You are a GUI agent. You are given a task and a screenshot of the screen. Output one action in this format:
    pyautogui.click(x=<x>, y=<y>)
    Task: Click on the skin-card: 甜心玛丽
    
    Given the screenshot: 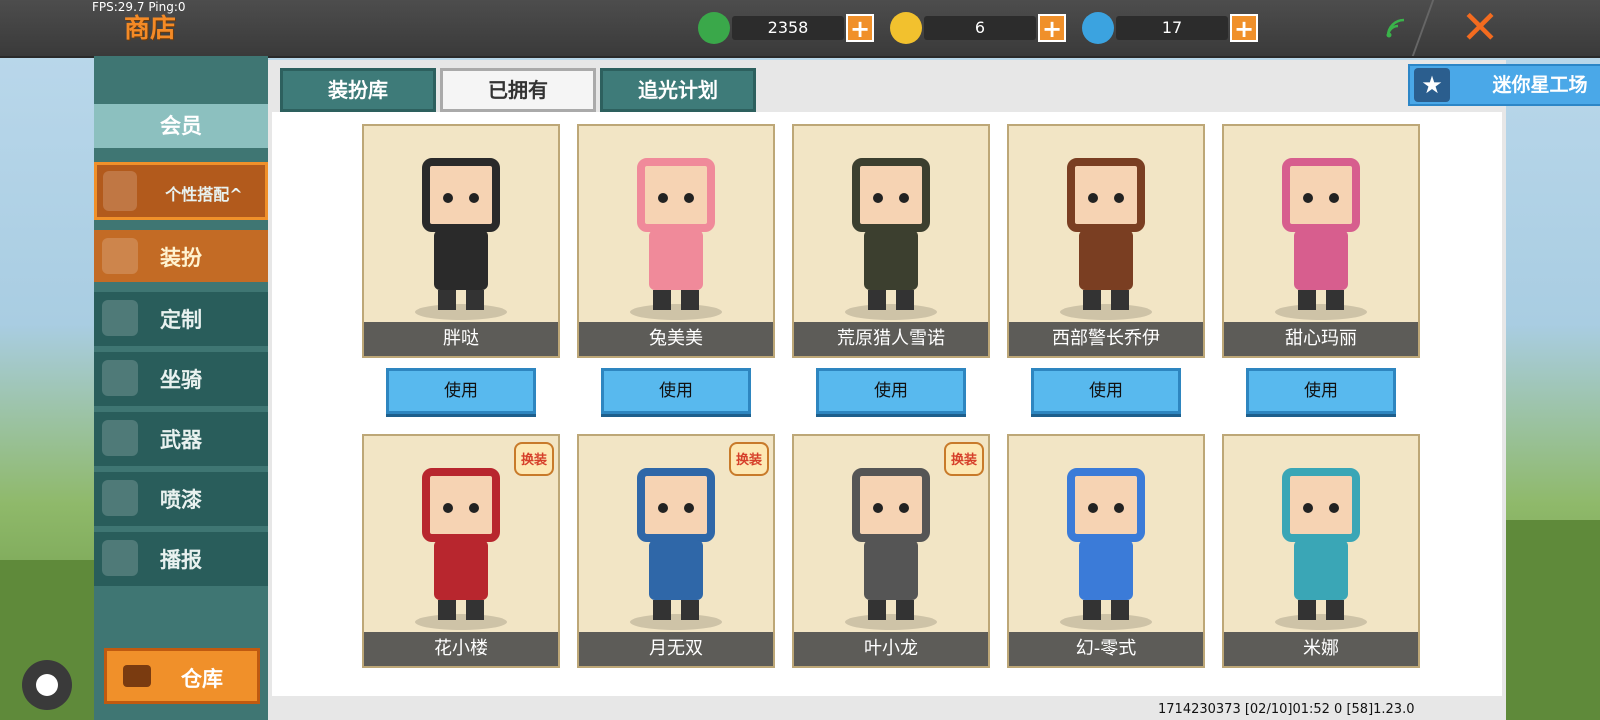 What is the action you would take?
    pyautogui.click(x=1321, y=241)
    